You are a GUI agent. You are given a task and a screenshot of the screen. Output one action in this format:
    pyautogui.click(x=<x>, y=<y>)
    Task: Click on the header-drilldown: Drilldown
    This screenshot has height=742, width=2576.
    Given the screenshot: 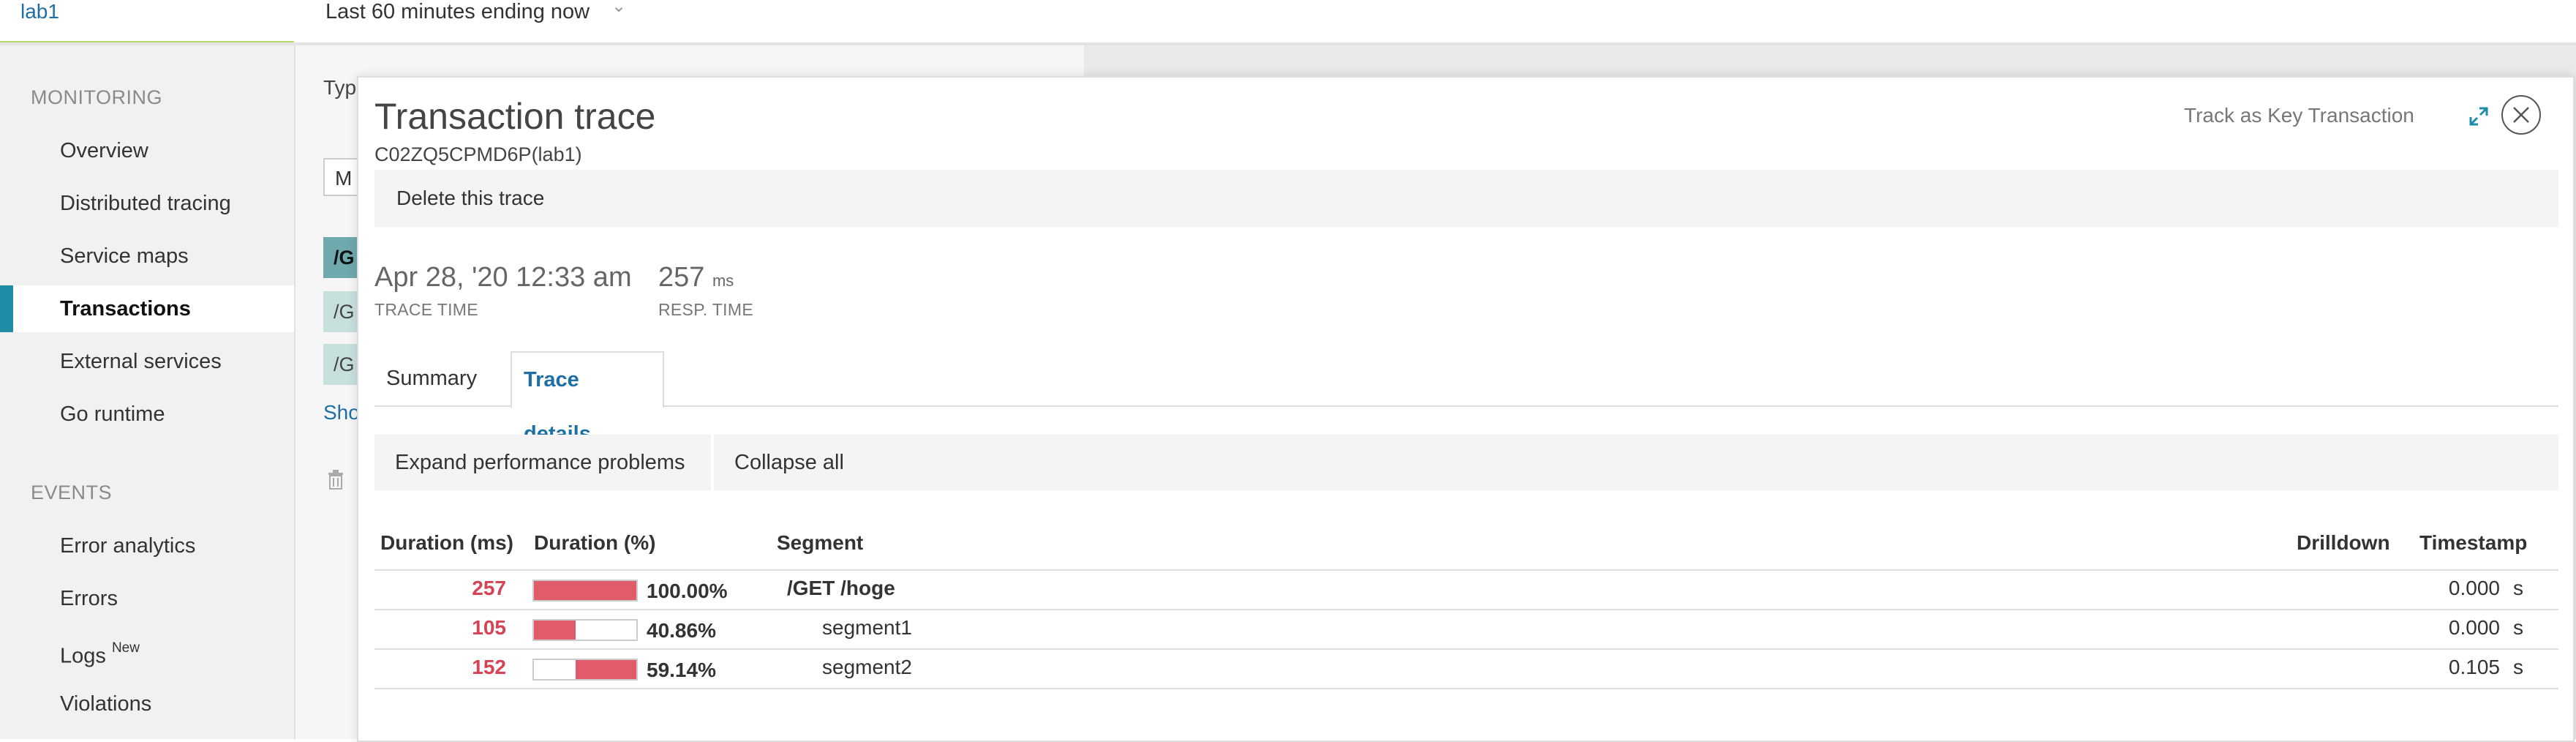 What is the action you would take?
    pyautogui.click(x=2343, y=542)
    